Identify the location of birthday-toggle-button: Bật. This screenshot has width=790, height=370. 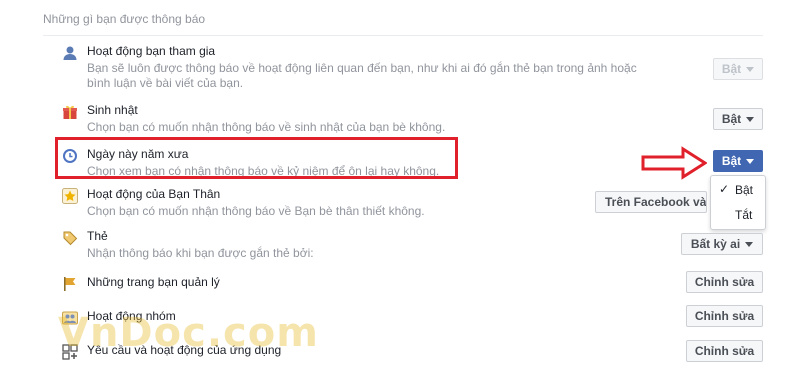
(738, 119).